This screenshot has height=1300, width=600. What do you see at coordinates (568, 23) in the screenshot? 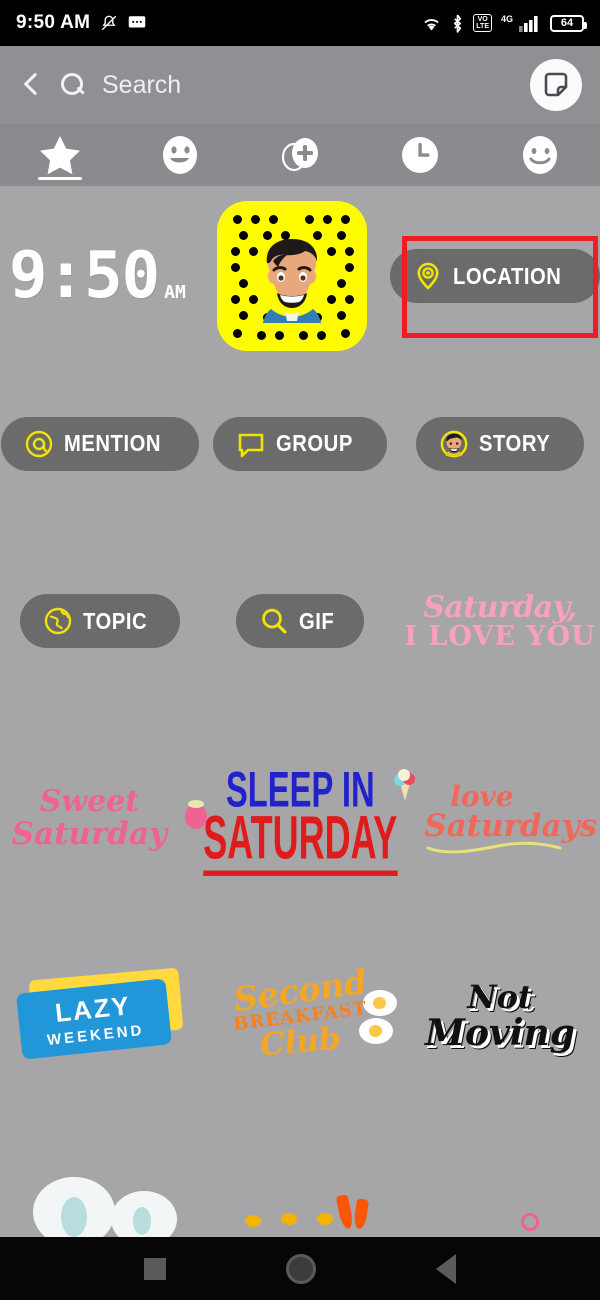
I see `battery-icon: 64` at bounding box center [568, 23].